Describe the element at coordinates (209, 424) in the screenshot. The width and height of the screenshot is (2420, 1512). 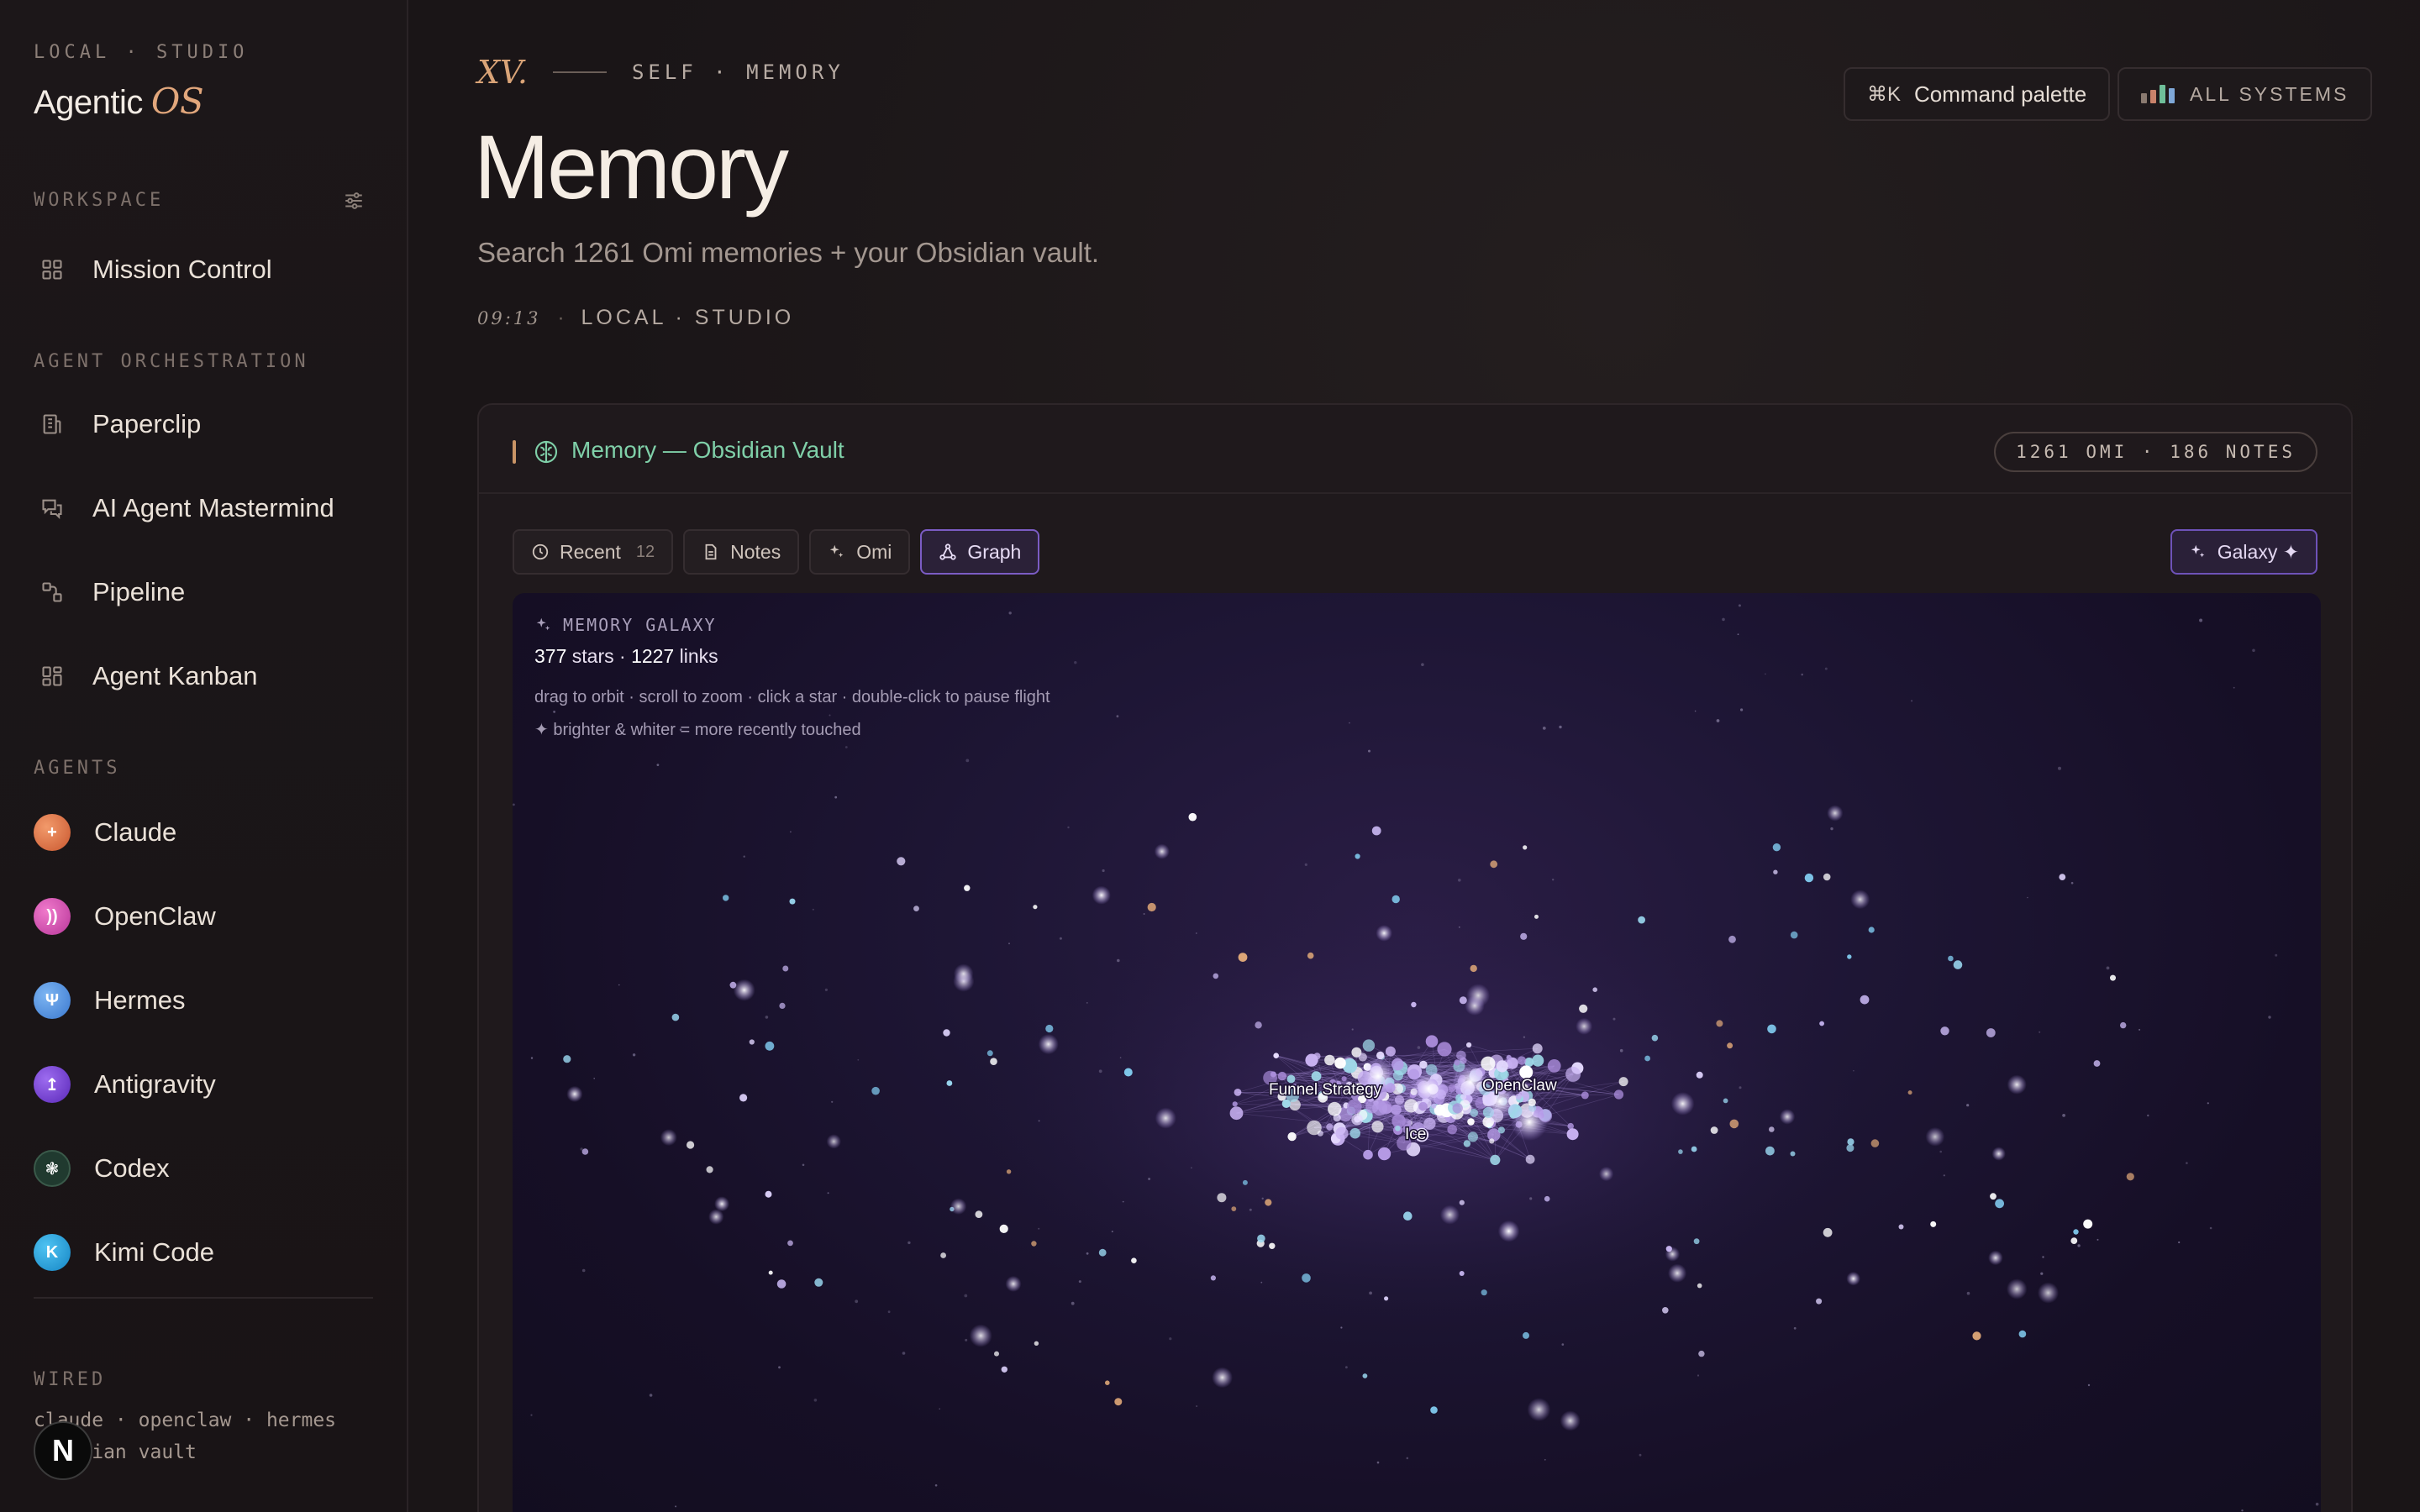
I see `sidebar-item-paperclip: Paperclip` at that location.